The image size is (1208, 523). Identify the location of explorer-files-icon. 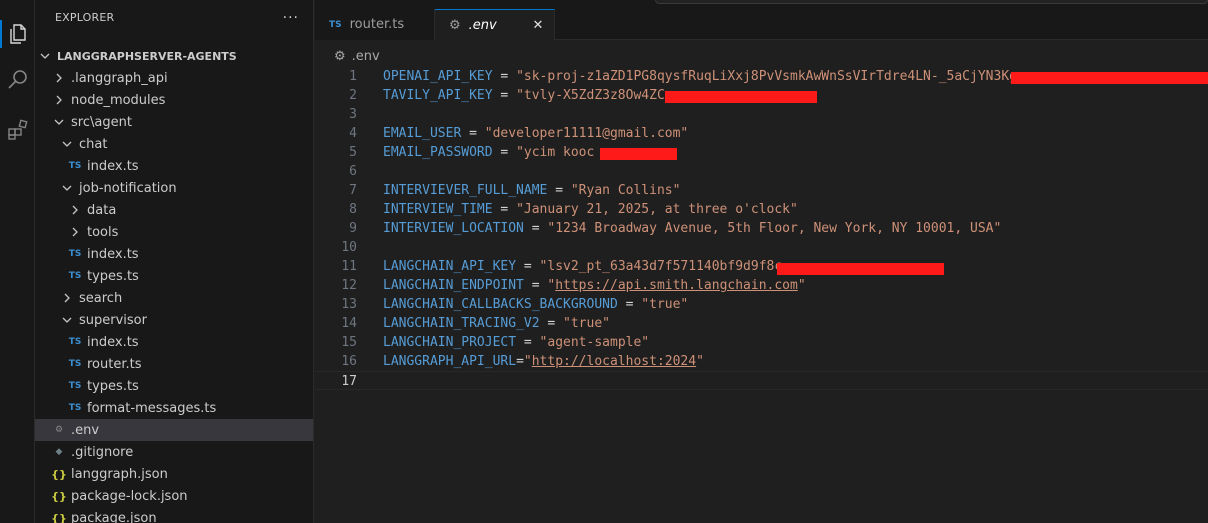
(17, 34).